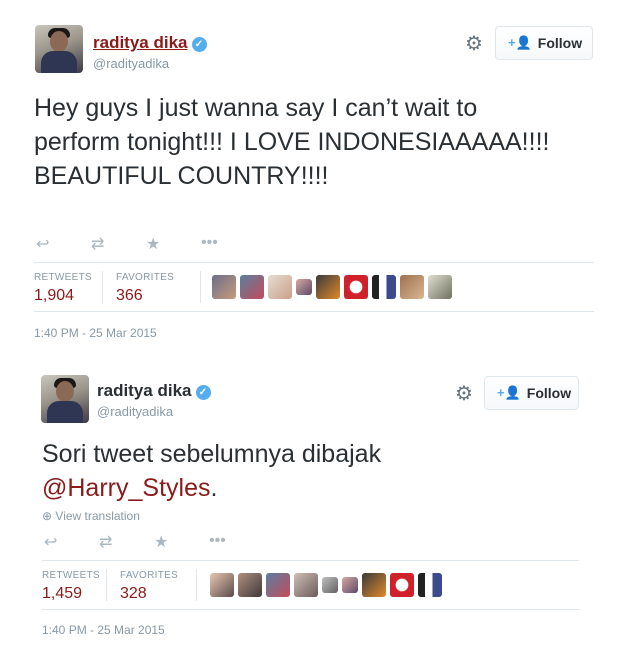 The image size is (624, 662). I want to click on favorites-count: 366, so click(129, 296).